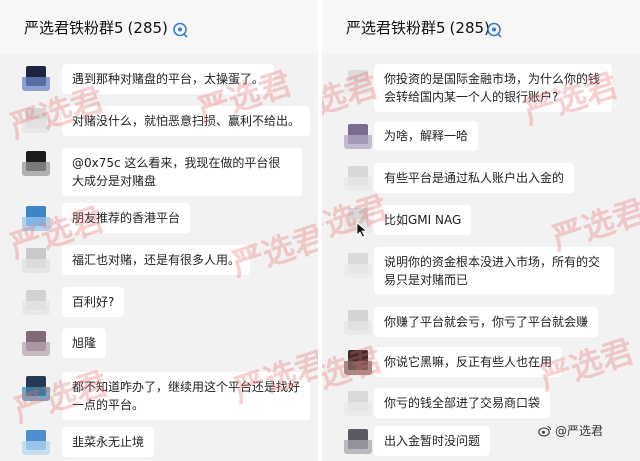 The height and width of the screenshot is (461, 640). I want to click on weibo-logo-icon, so click(545, 431).